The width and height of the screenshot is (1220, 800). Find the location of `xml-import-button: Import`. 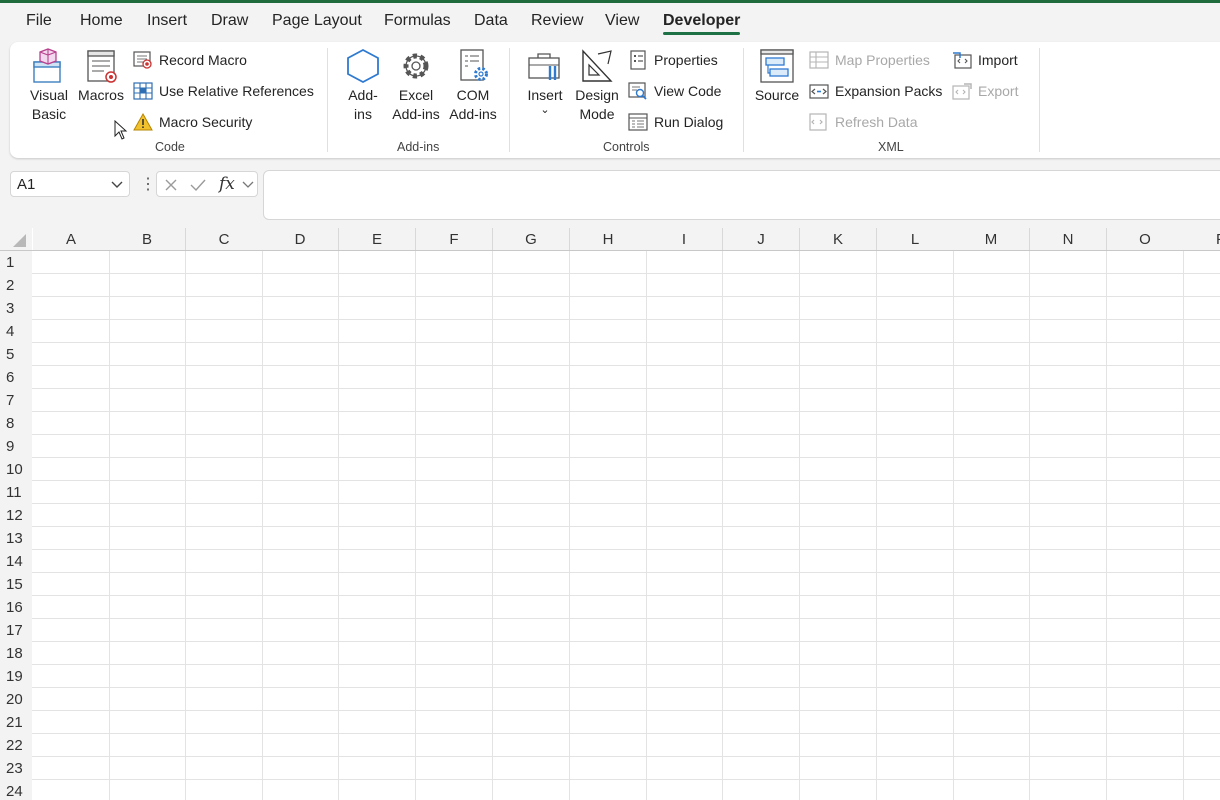

xml-import-button: Import is located at coordinates (985, 60).